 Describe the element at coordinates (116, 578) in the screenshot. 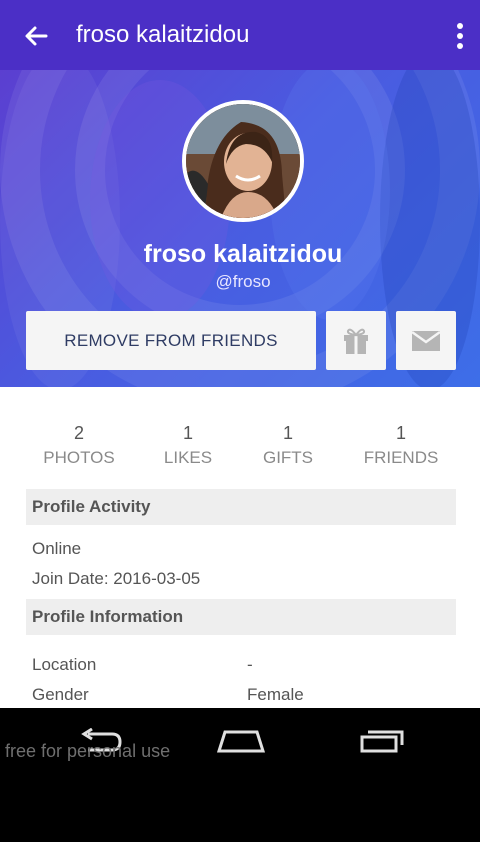

I see `join-date: Join Date: 2016-03-05` at that location.